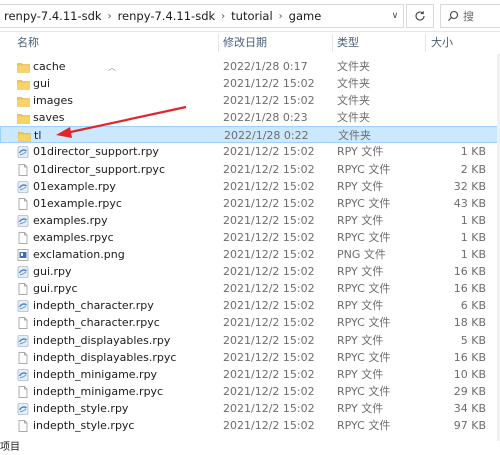  I want to click on file-name: examples.rpyc, so click(73, 237).